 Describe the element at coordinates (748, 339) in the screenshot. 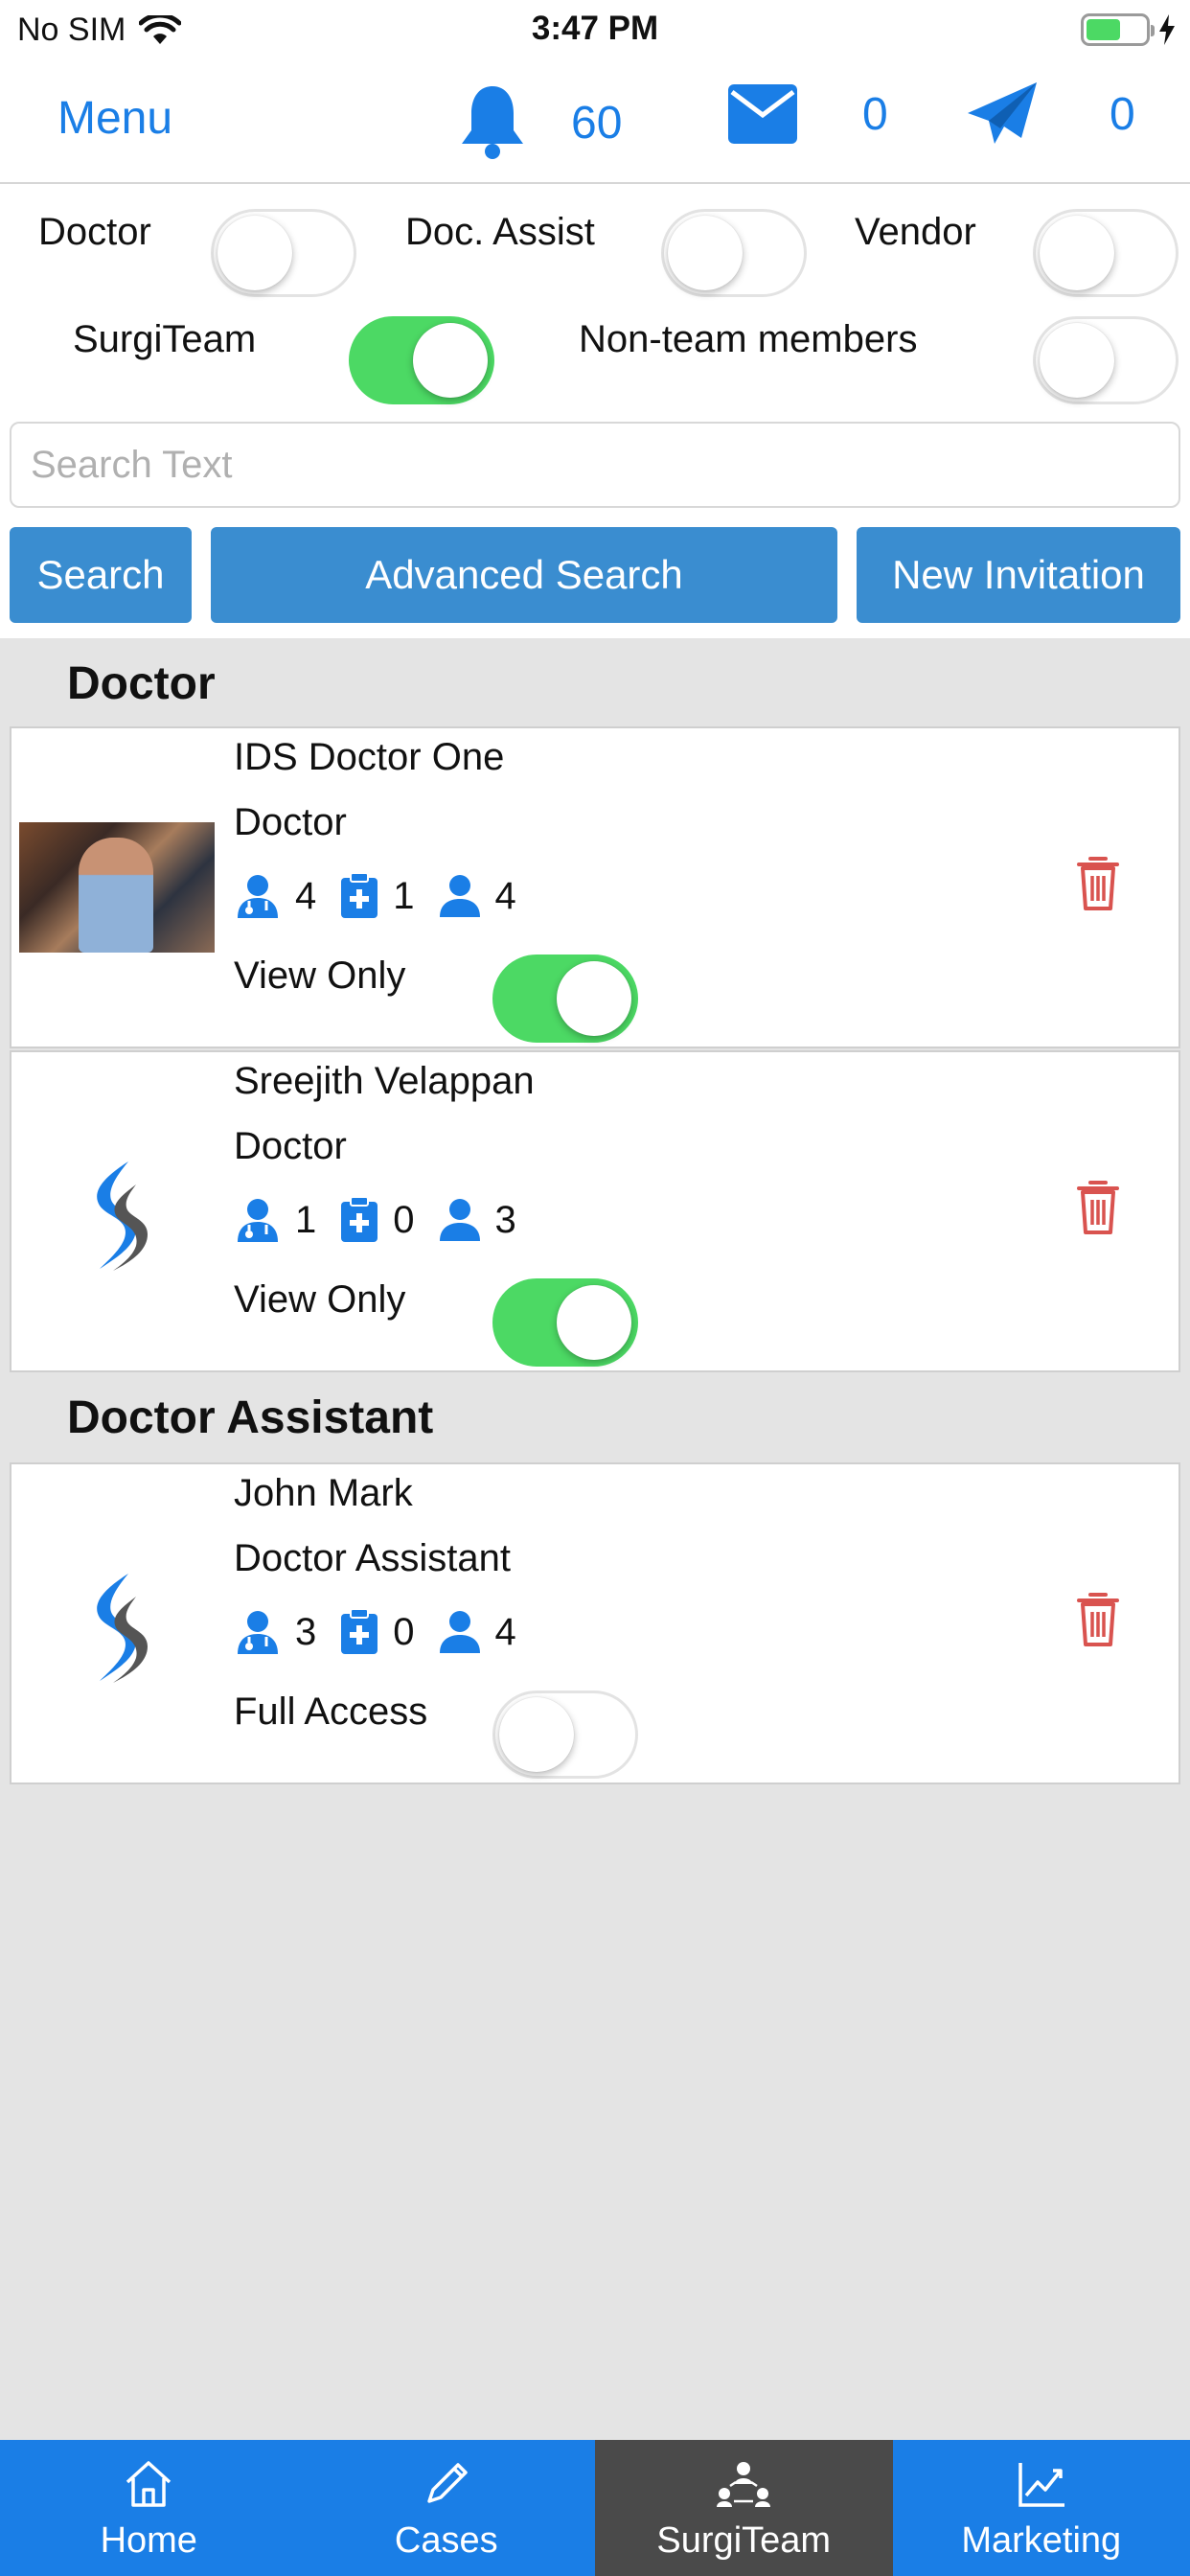

I see `filter-non-team-label: Non-team members` at that location.